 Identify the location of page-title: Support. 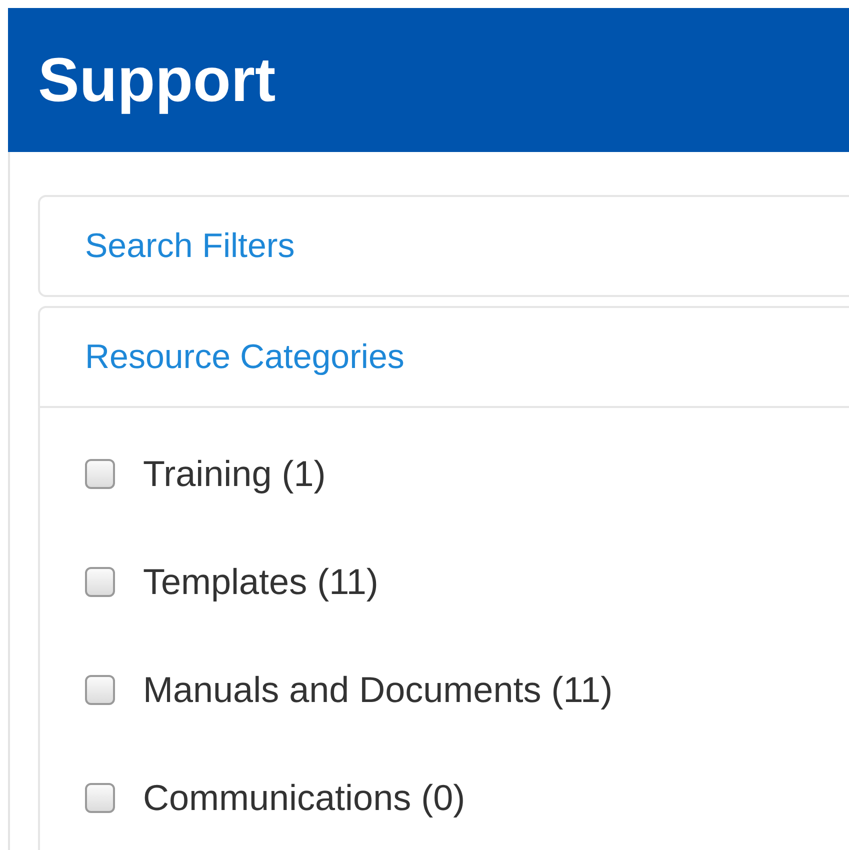
(157, 80).